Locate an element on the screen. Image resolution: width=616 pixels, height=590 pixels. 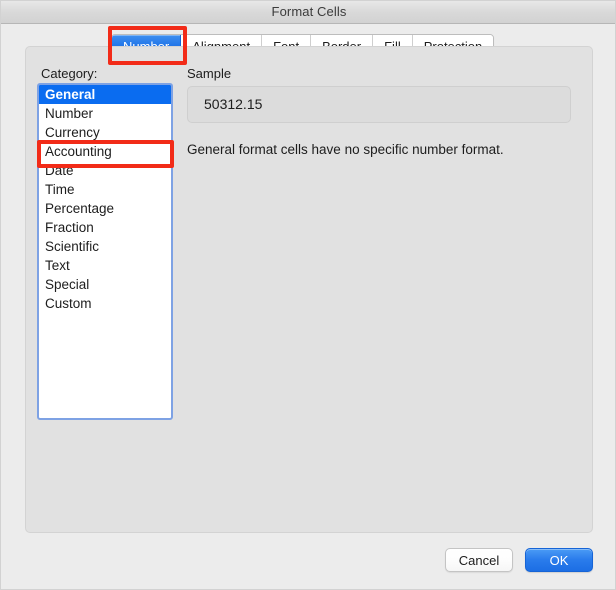
category-item-custom: Custom is located at coordinates (105, 303).